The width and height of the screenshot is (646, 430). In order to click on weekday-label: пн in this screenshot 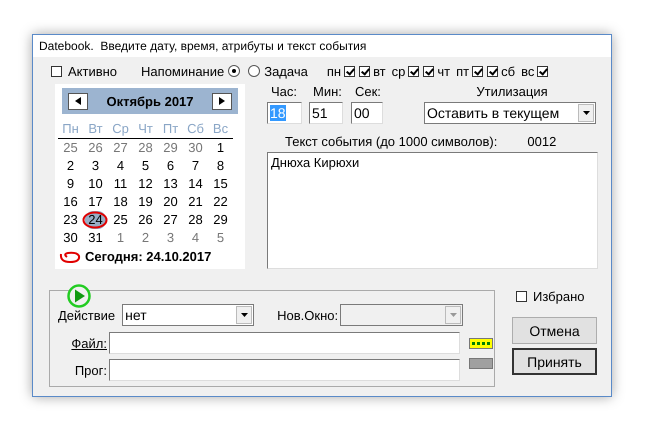, I will do `click(334, 71)`.